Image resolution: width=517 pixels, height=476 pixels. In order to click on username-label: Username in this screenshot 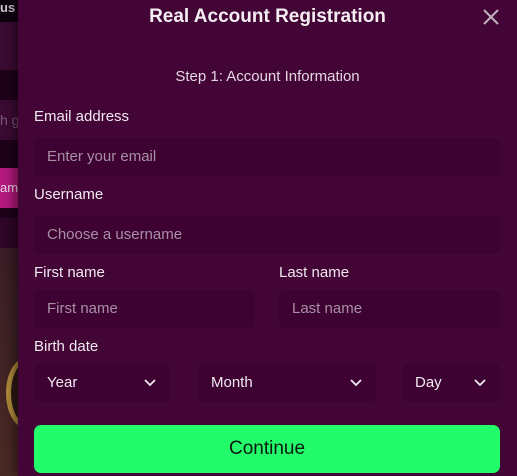, I will do `click(69, 194)`.